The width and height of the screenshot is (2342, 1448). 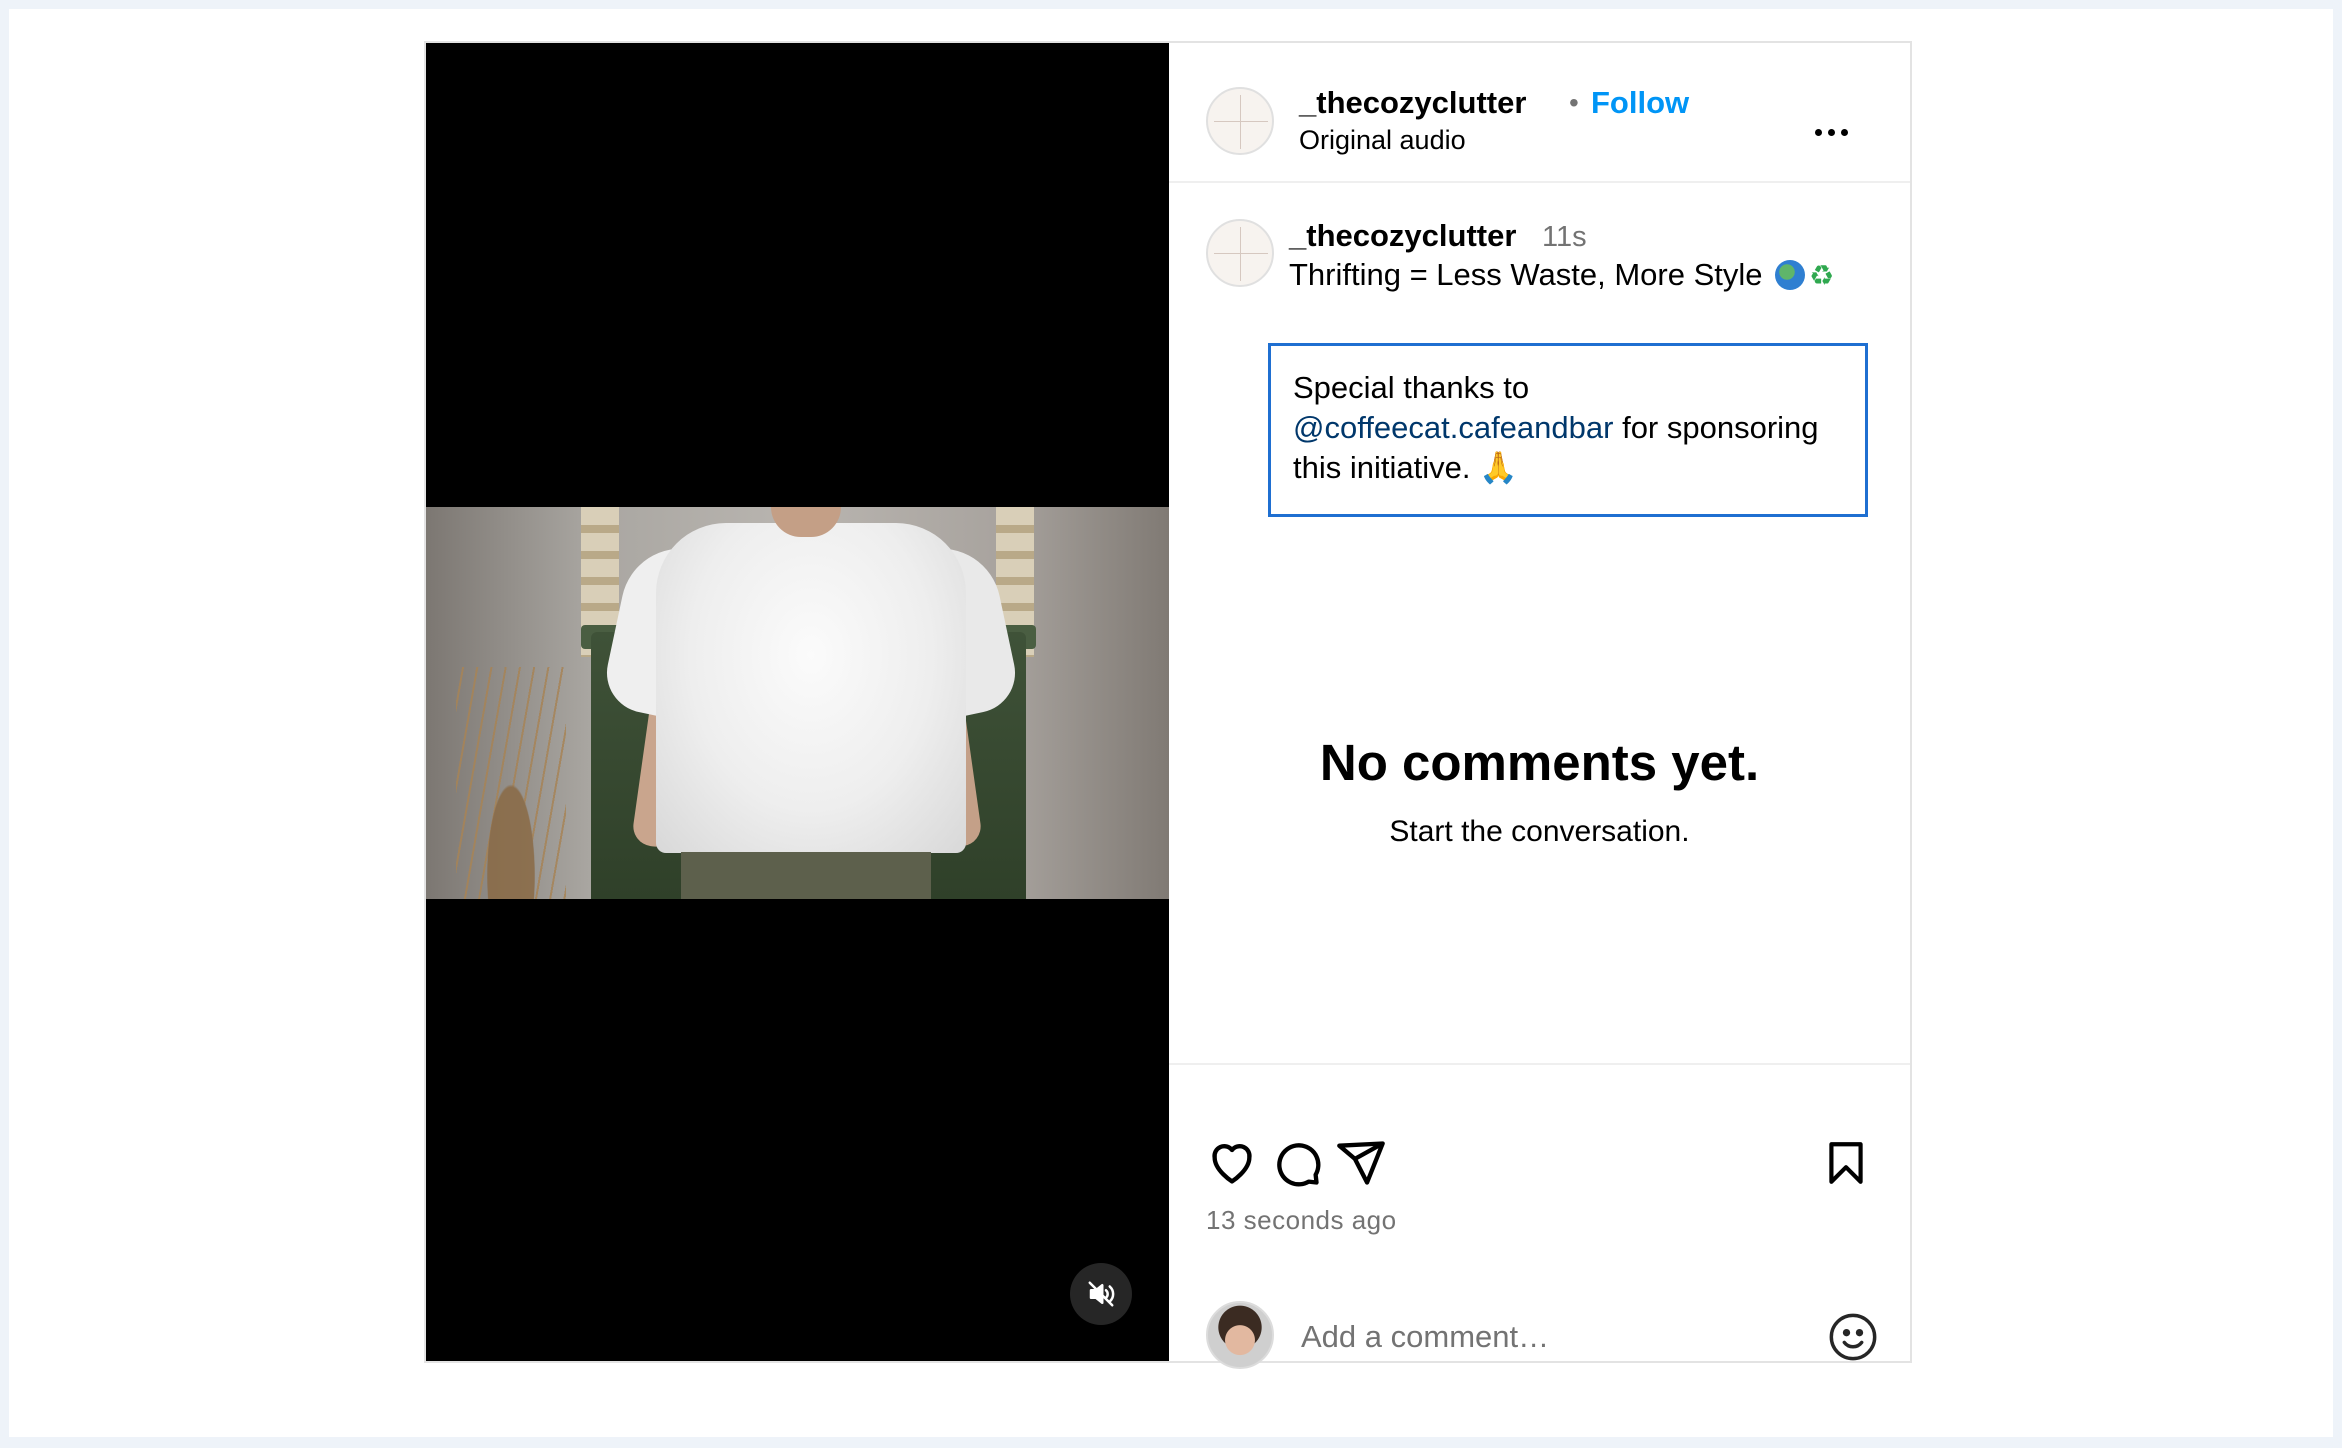 I want to click on bookmark-icon, so click(x=1846, y=1163).